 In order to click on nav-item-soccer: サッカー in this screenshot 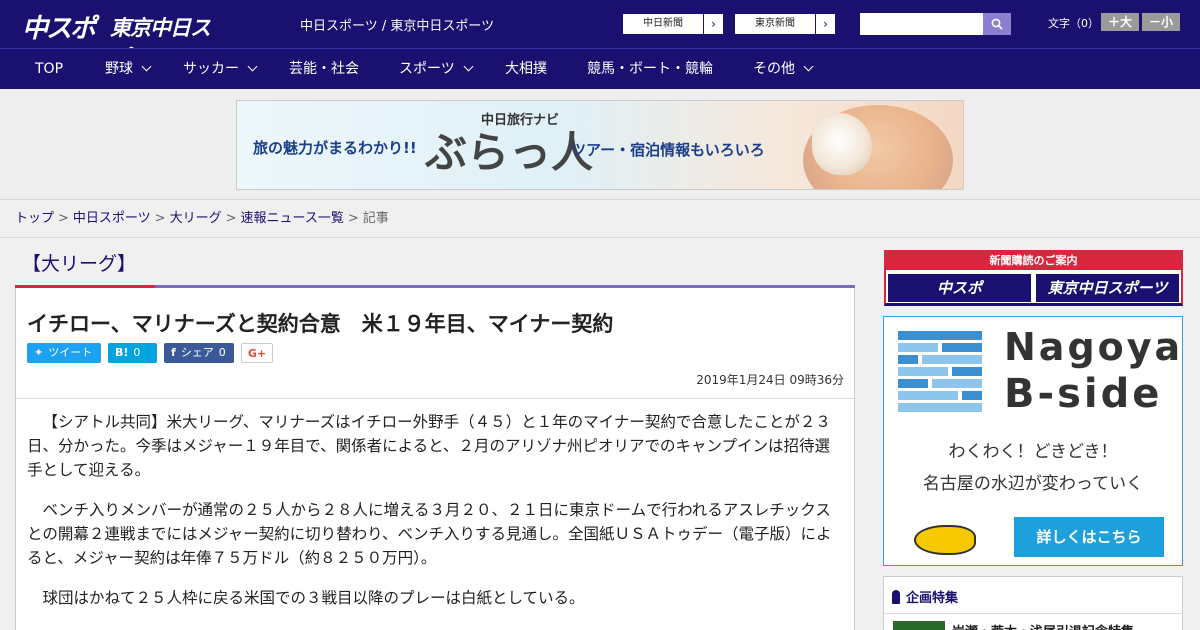, I will do `click(220, 69)`.